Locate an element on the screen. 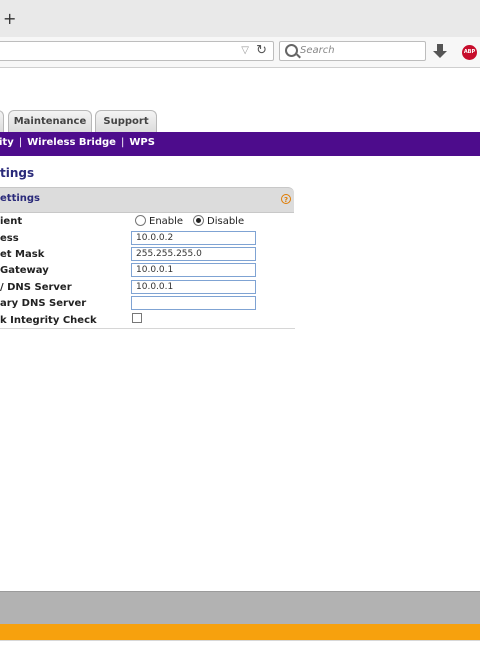 The image size is (480, 648). dropmarker-icon: ▽ is located at coordinates (245, 50).